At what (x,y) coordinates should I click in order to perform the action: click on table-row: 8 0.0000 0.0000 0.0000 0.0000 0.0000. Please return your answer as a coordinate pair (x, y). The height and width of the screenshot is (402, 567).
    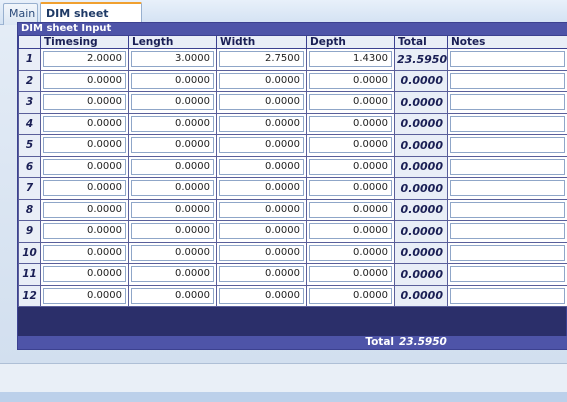
    Looking at the image, I should click on (292, 209).